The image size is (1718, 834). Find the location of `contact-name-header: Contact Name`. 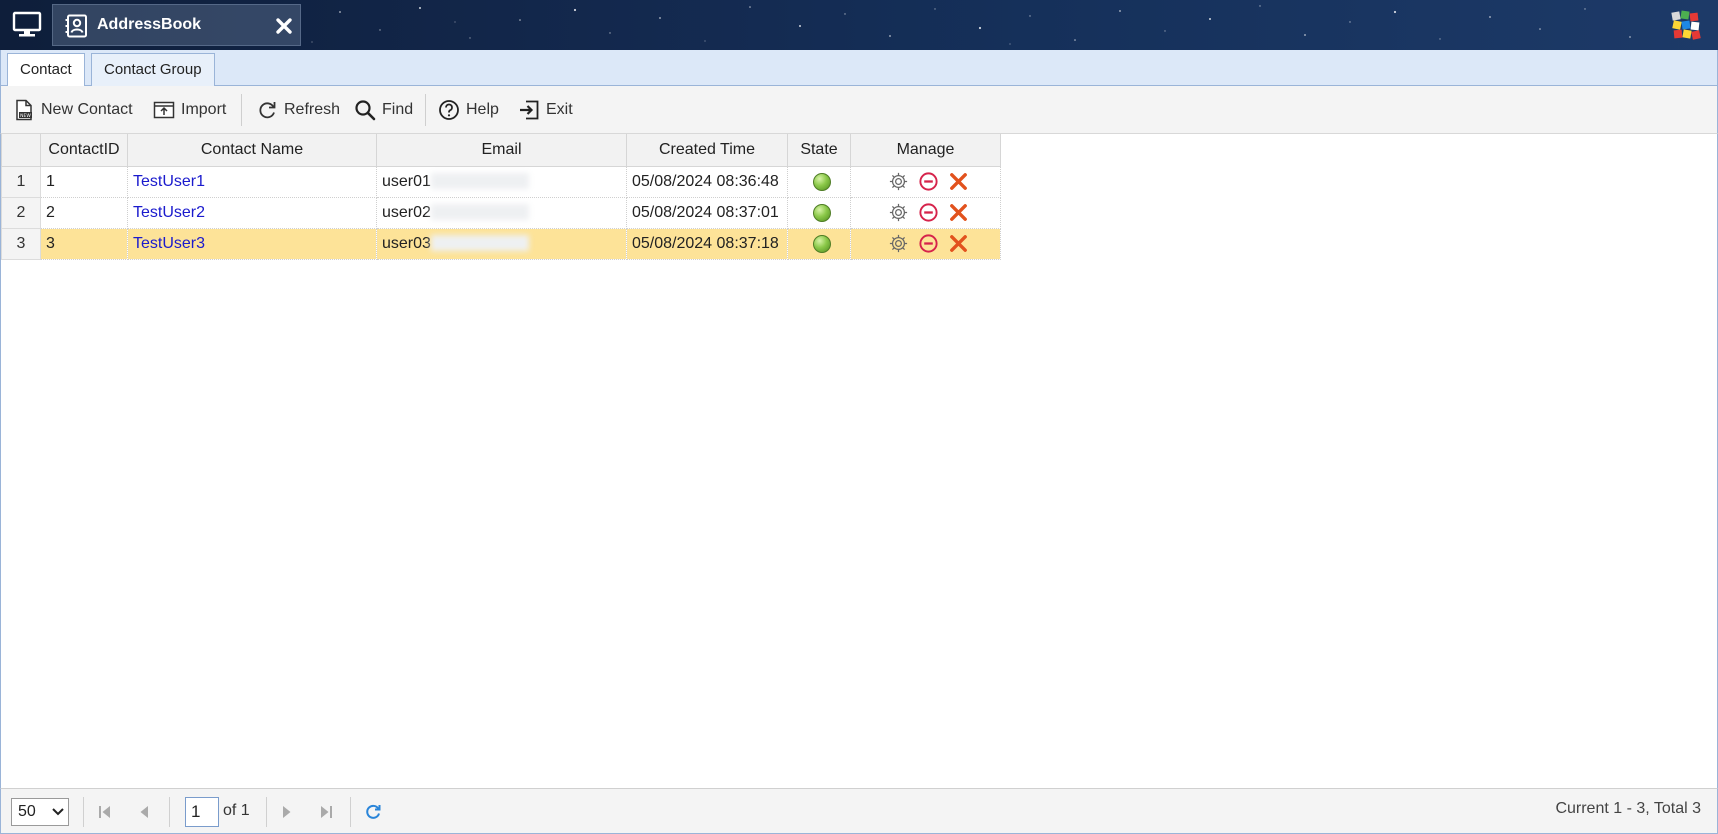

contact-name-header: Contact Name is located at coordinates (252, 150).